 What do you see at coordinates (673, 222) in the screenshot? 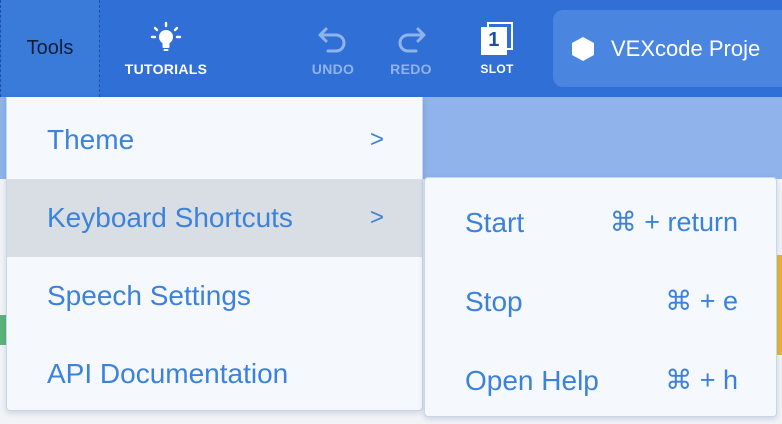
I see `shortcut-key: ⌘ + return` at bounding box center [673, 222].